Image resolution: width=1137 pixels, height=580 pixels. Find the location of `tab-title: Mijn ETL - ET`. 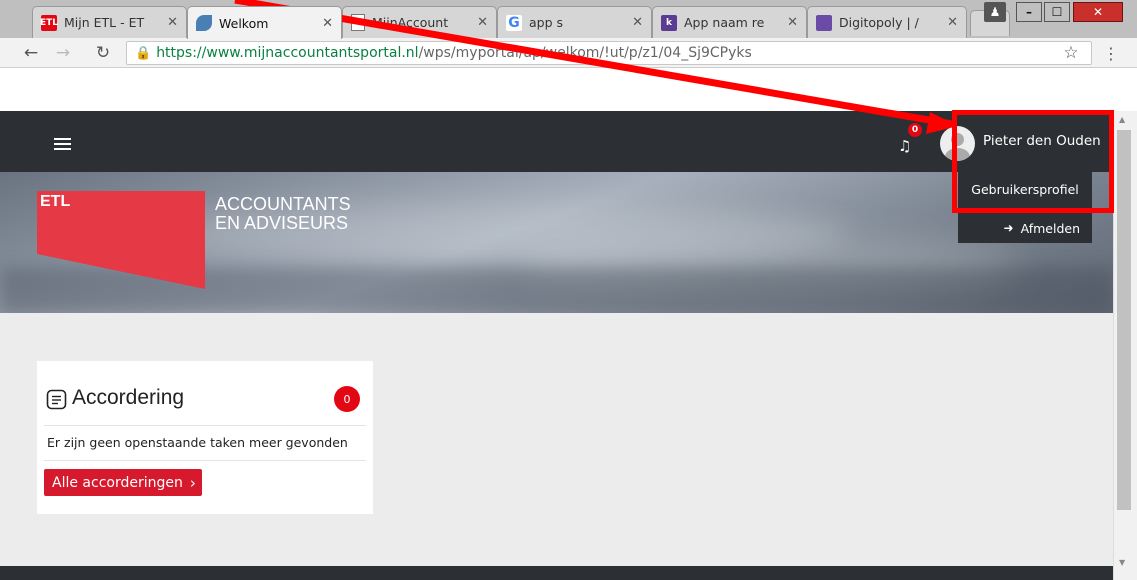

tab-title: Mijn ETL - ET is located at coordinates (104, 22).